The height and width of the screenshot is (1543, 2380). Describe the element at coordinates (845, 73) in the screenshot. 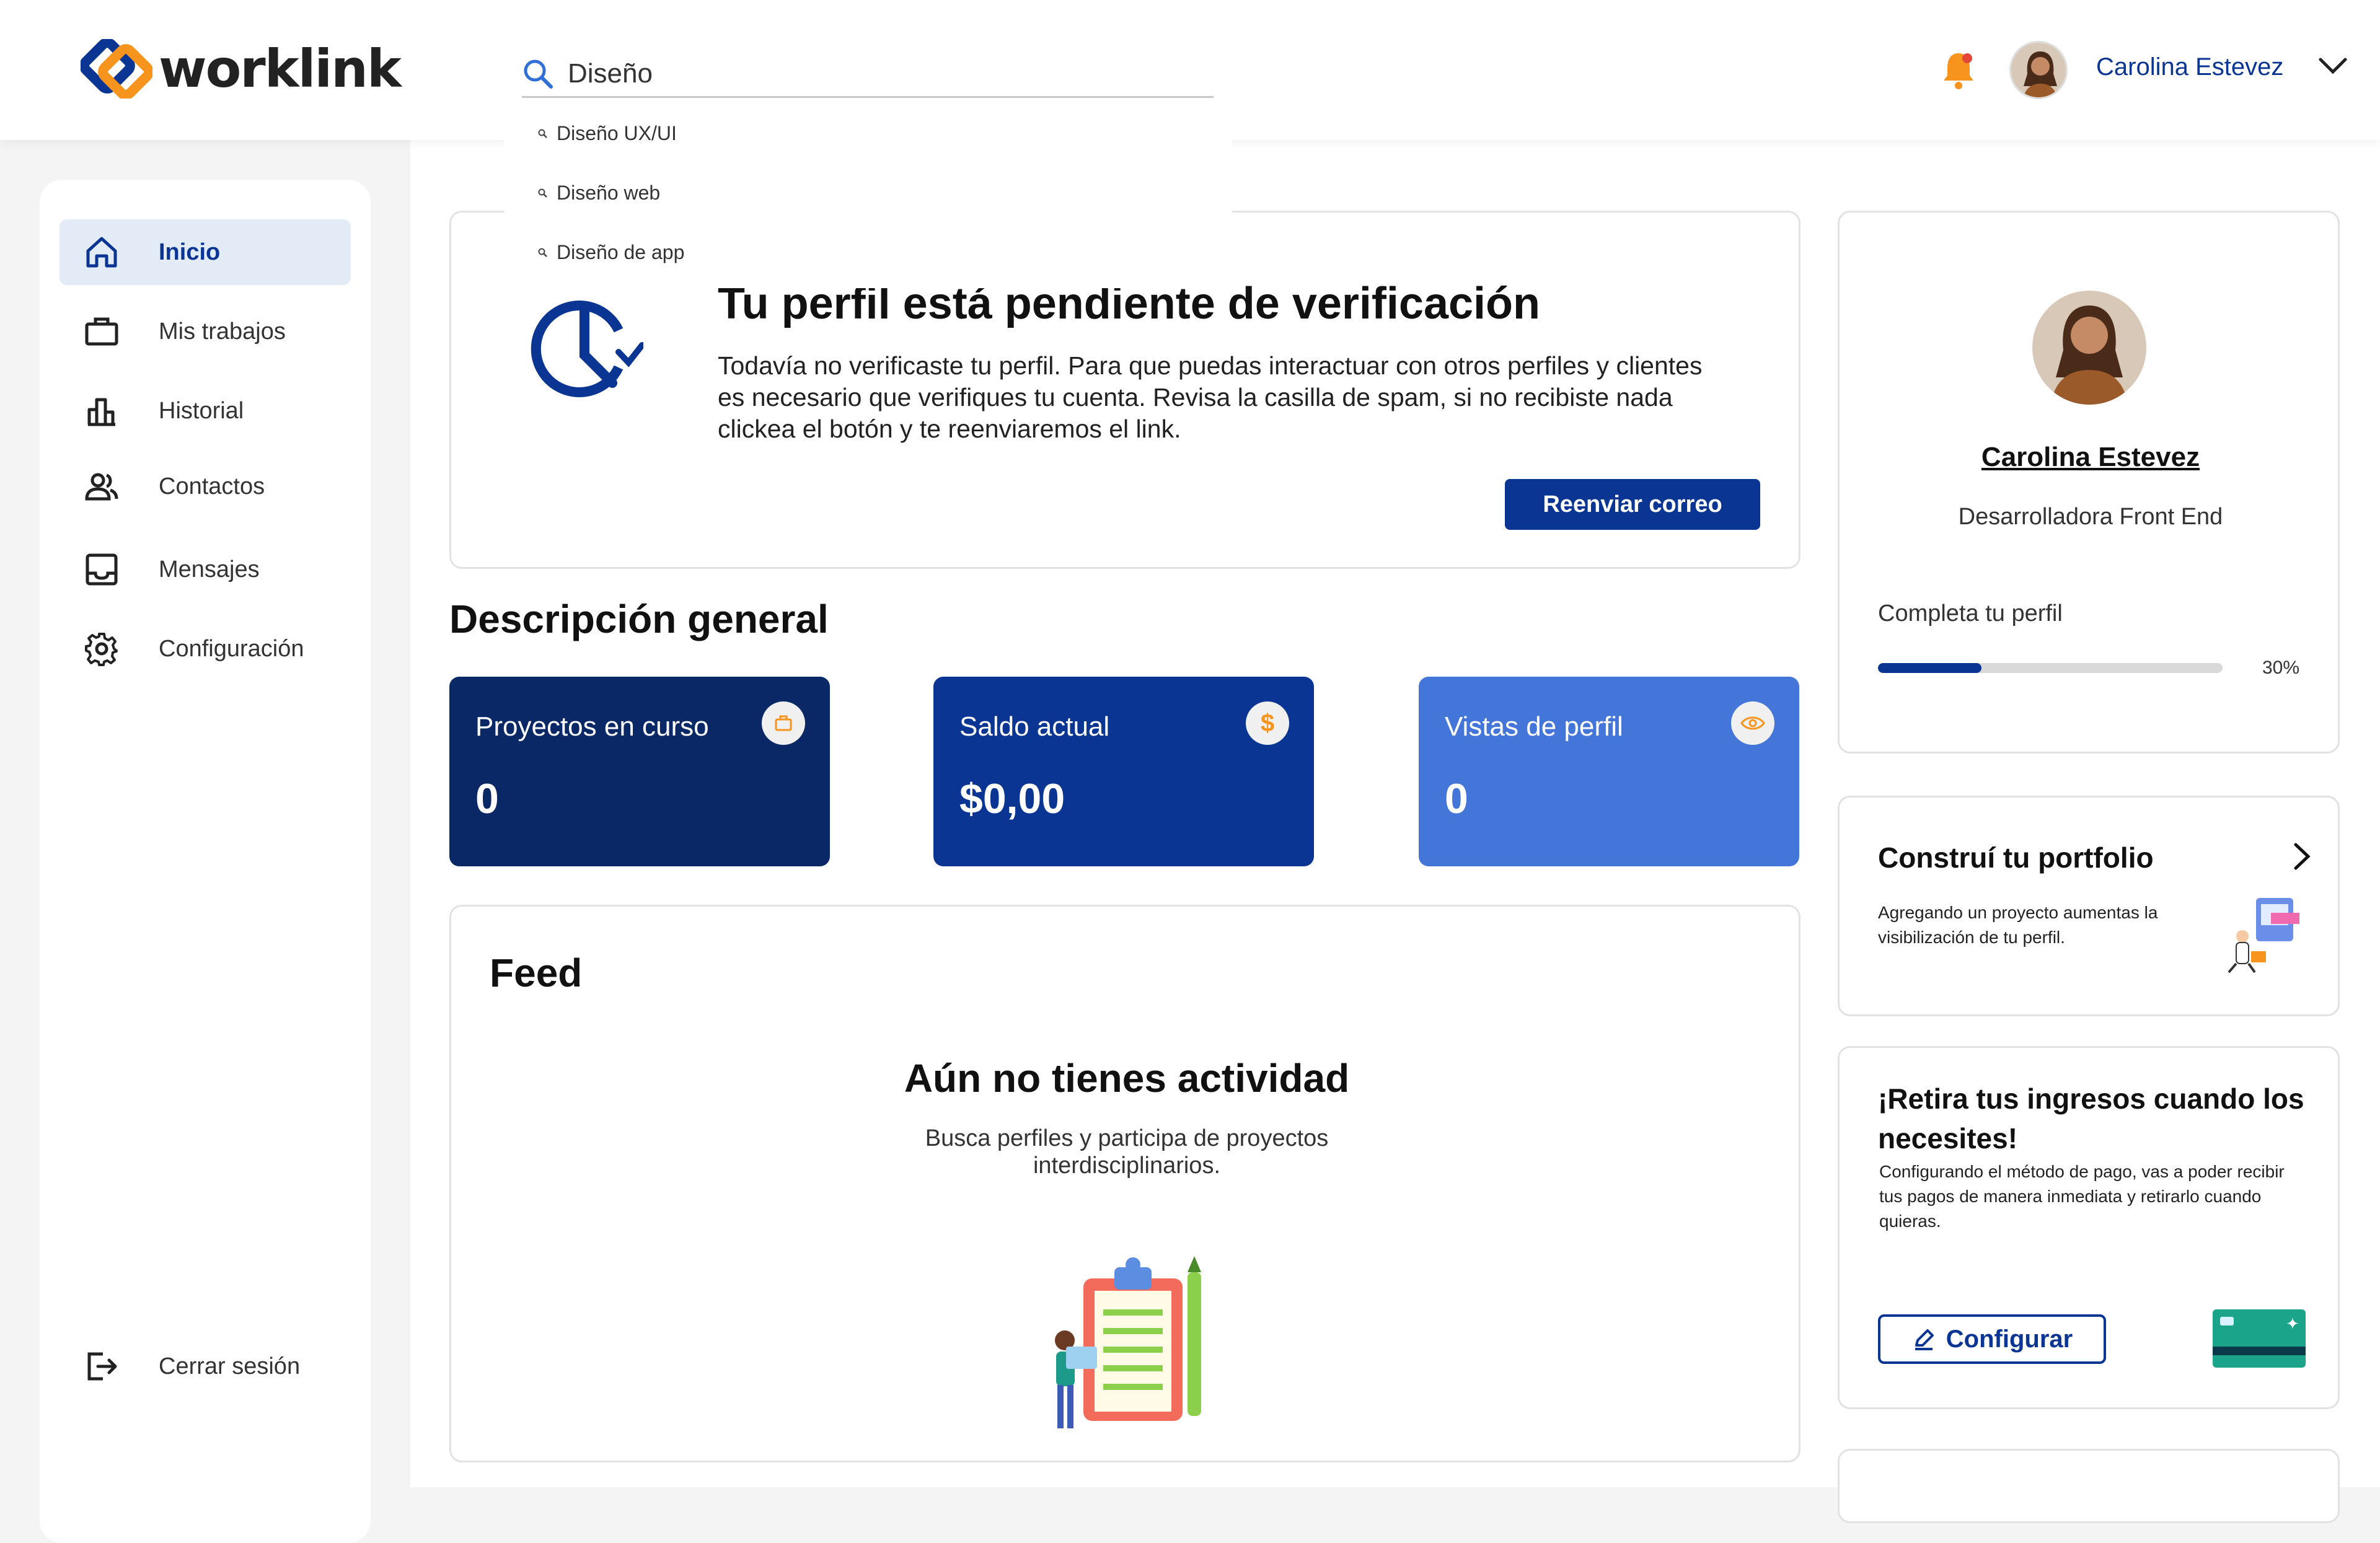

I see `search-input` at that location.